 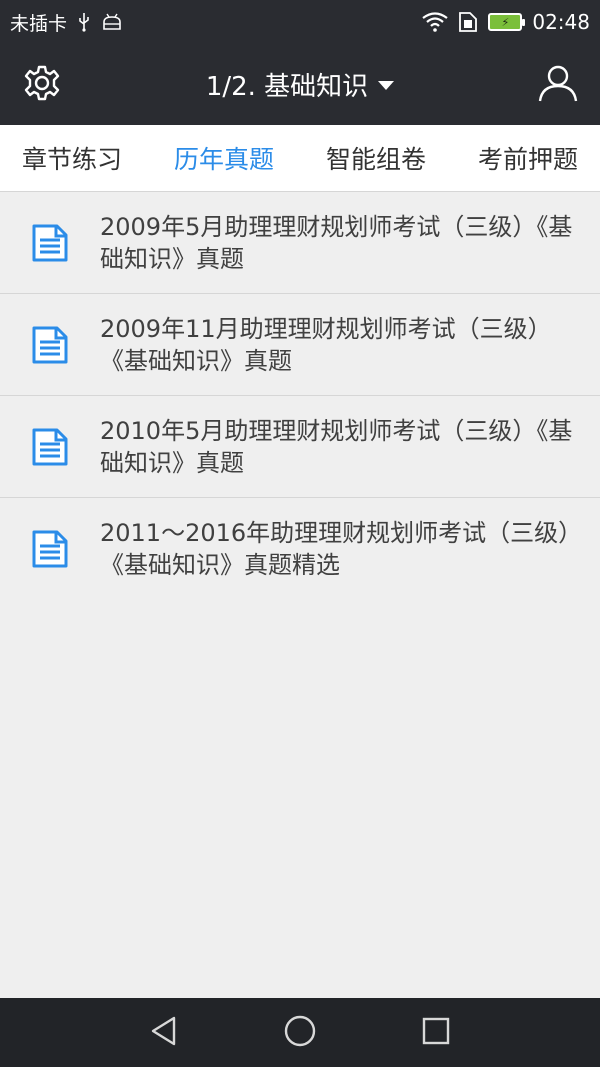 I want to click on battery-icon: ⚡, so click(x=507, y=22).